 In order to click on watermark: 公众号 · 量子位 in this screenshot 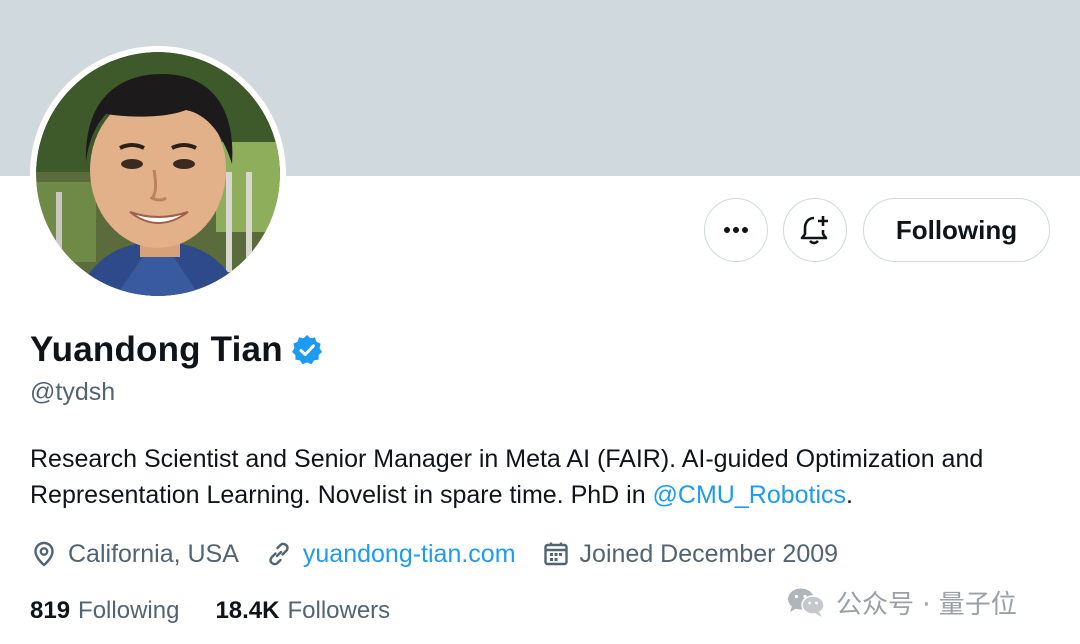, I will do `click(901, 602)`.